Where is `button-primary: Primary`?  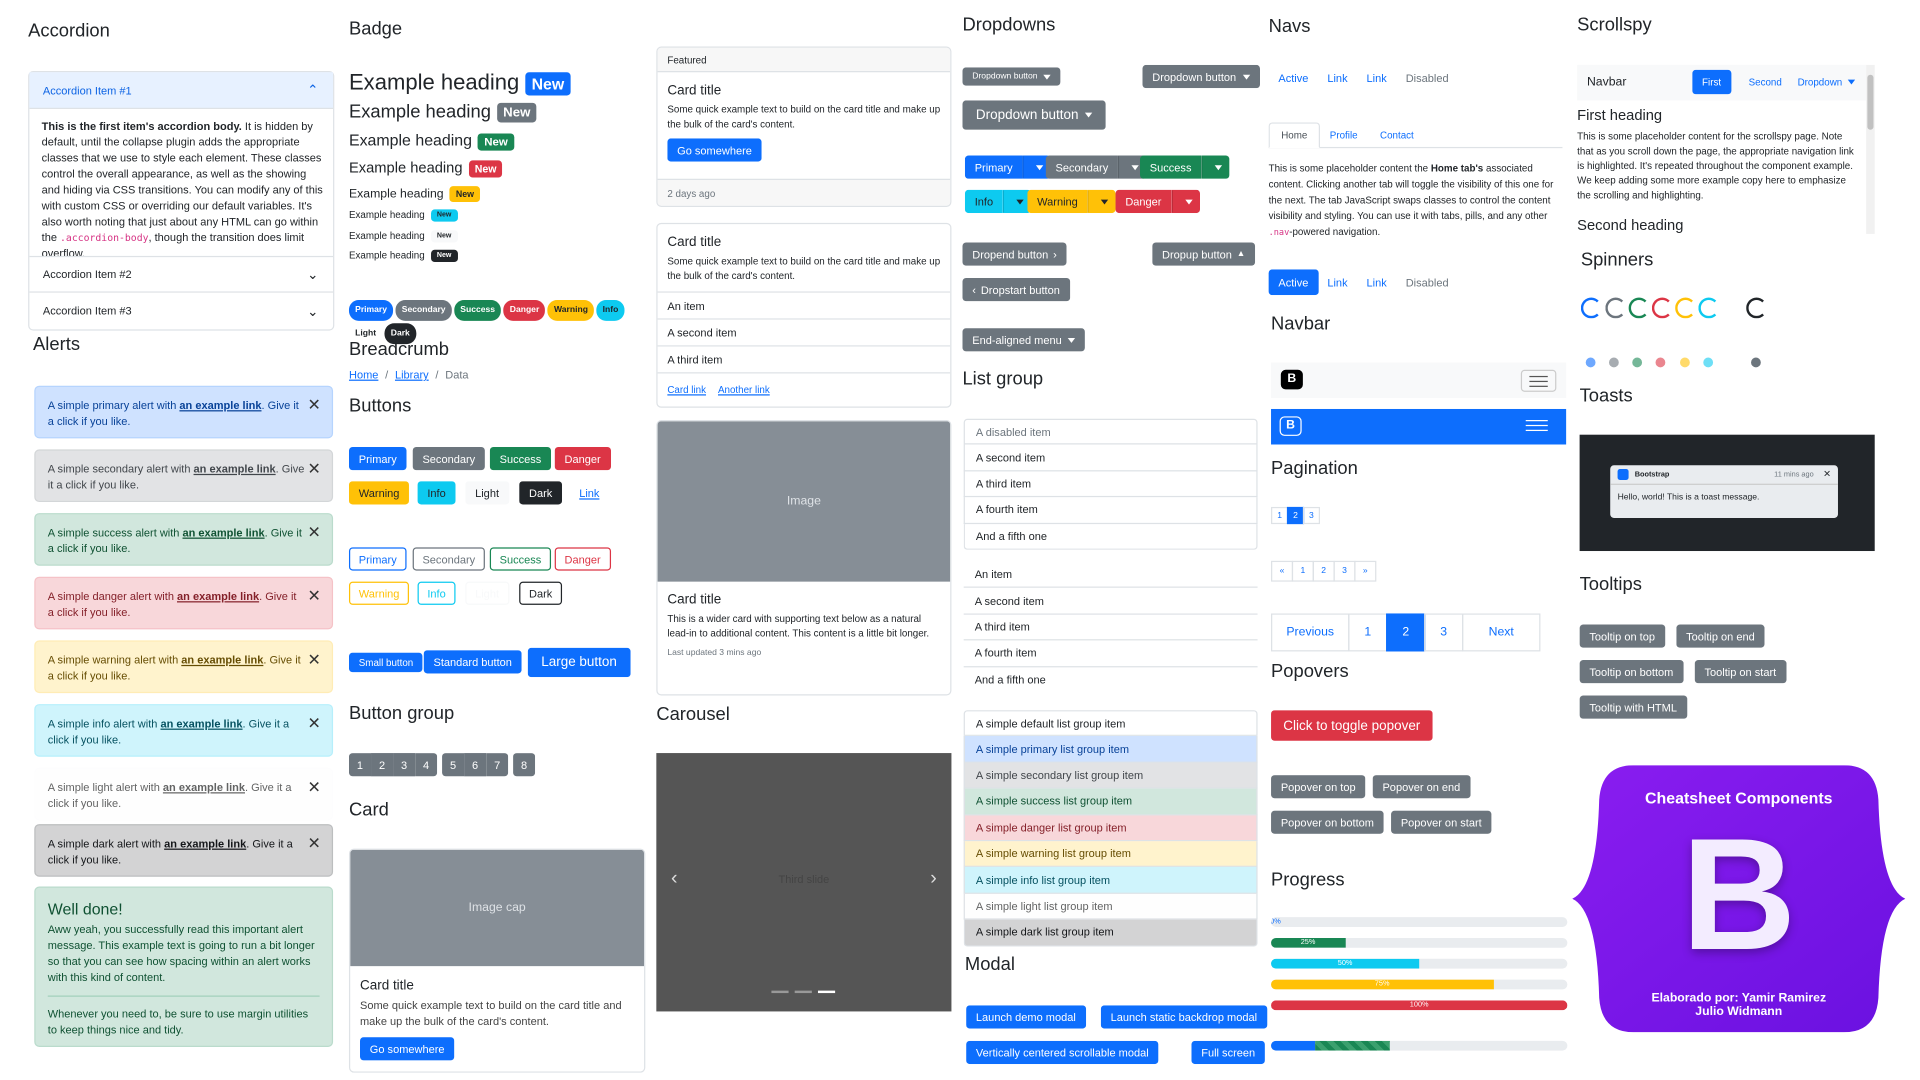
button-primary: Primary is located at coordinates (377, 458).